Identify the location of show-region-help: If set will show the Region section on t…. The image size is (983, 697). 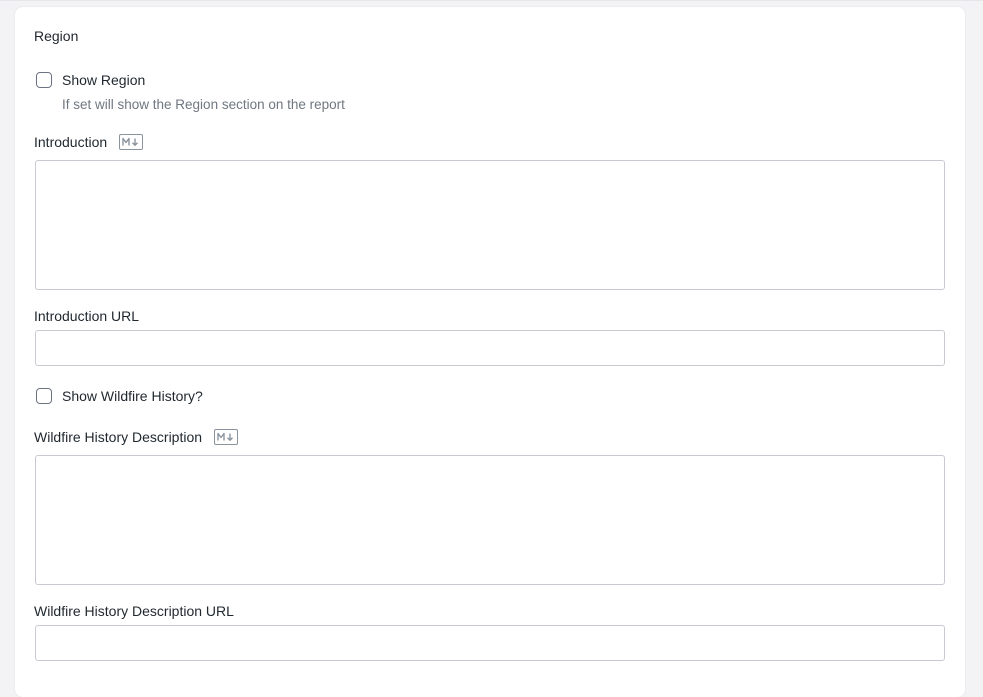
(203, 104).